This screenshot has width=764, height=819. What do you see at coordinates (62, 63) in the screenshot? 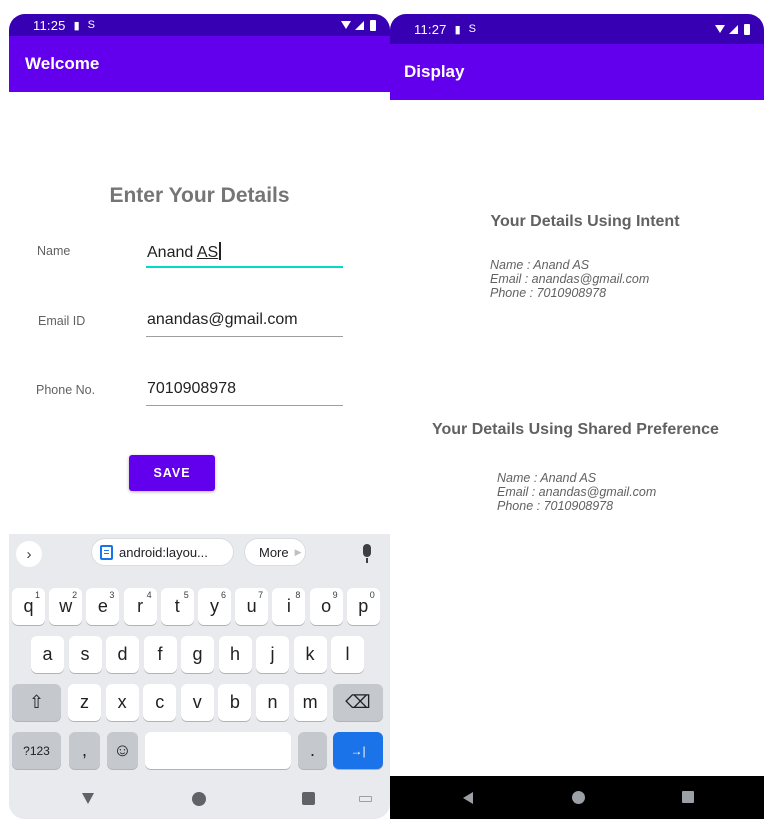
I see `app-title: Welcome` at bounding box center [62, 63].